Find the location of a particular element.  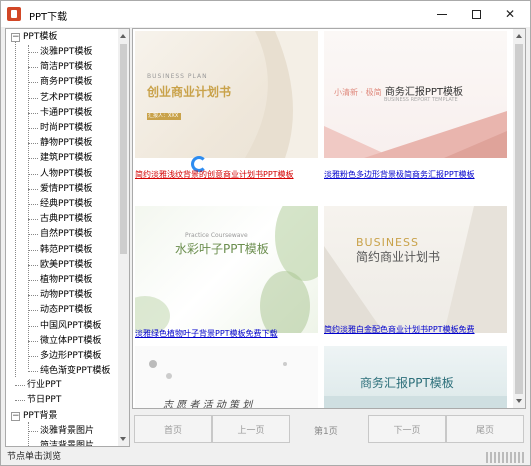

thumbnail-art is located at coordinates (226, 269).